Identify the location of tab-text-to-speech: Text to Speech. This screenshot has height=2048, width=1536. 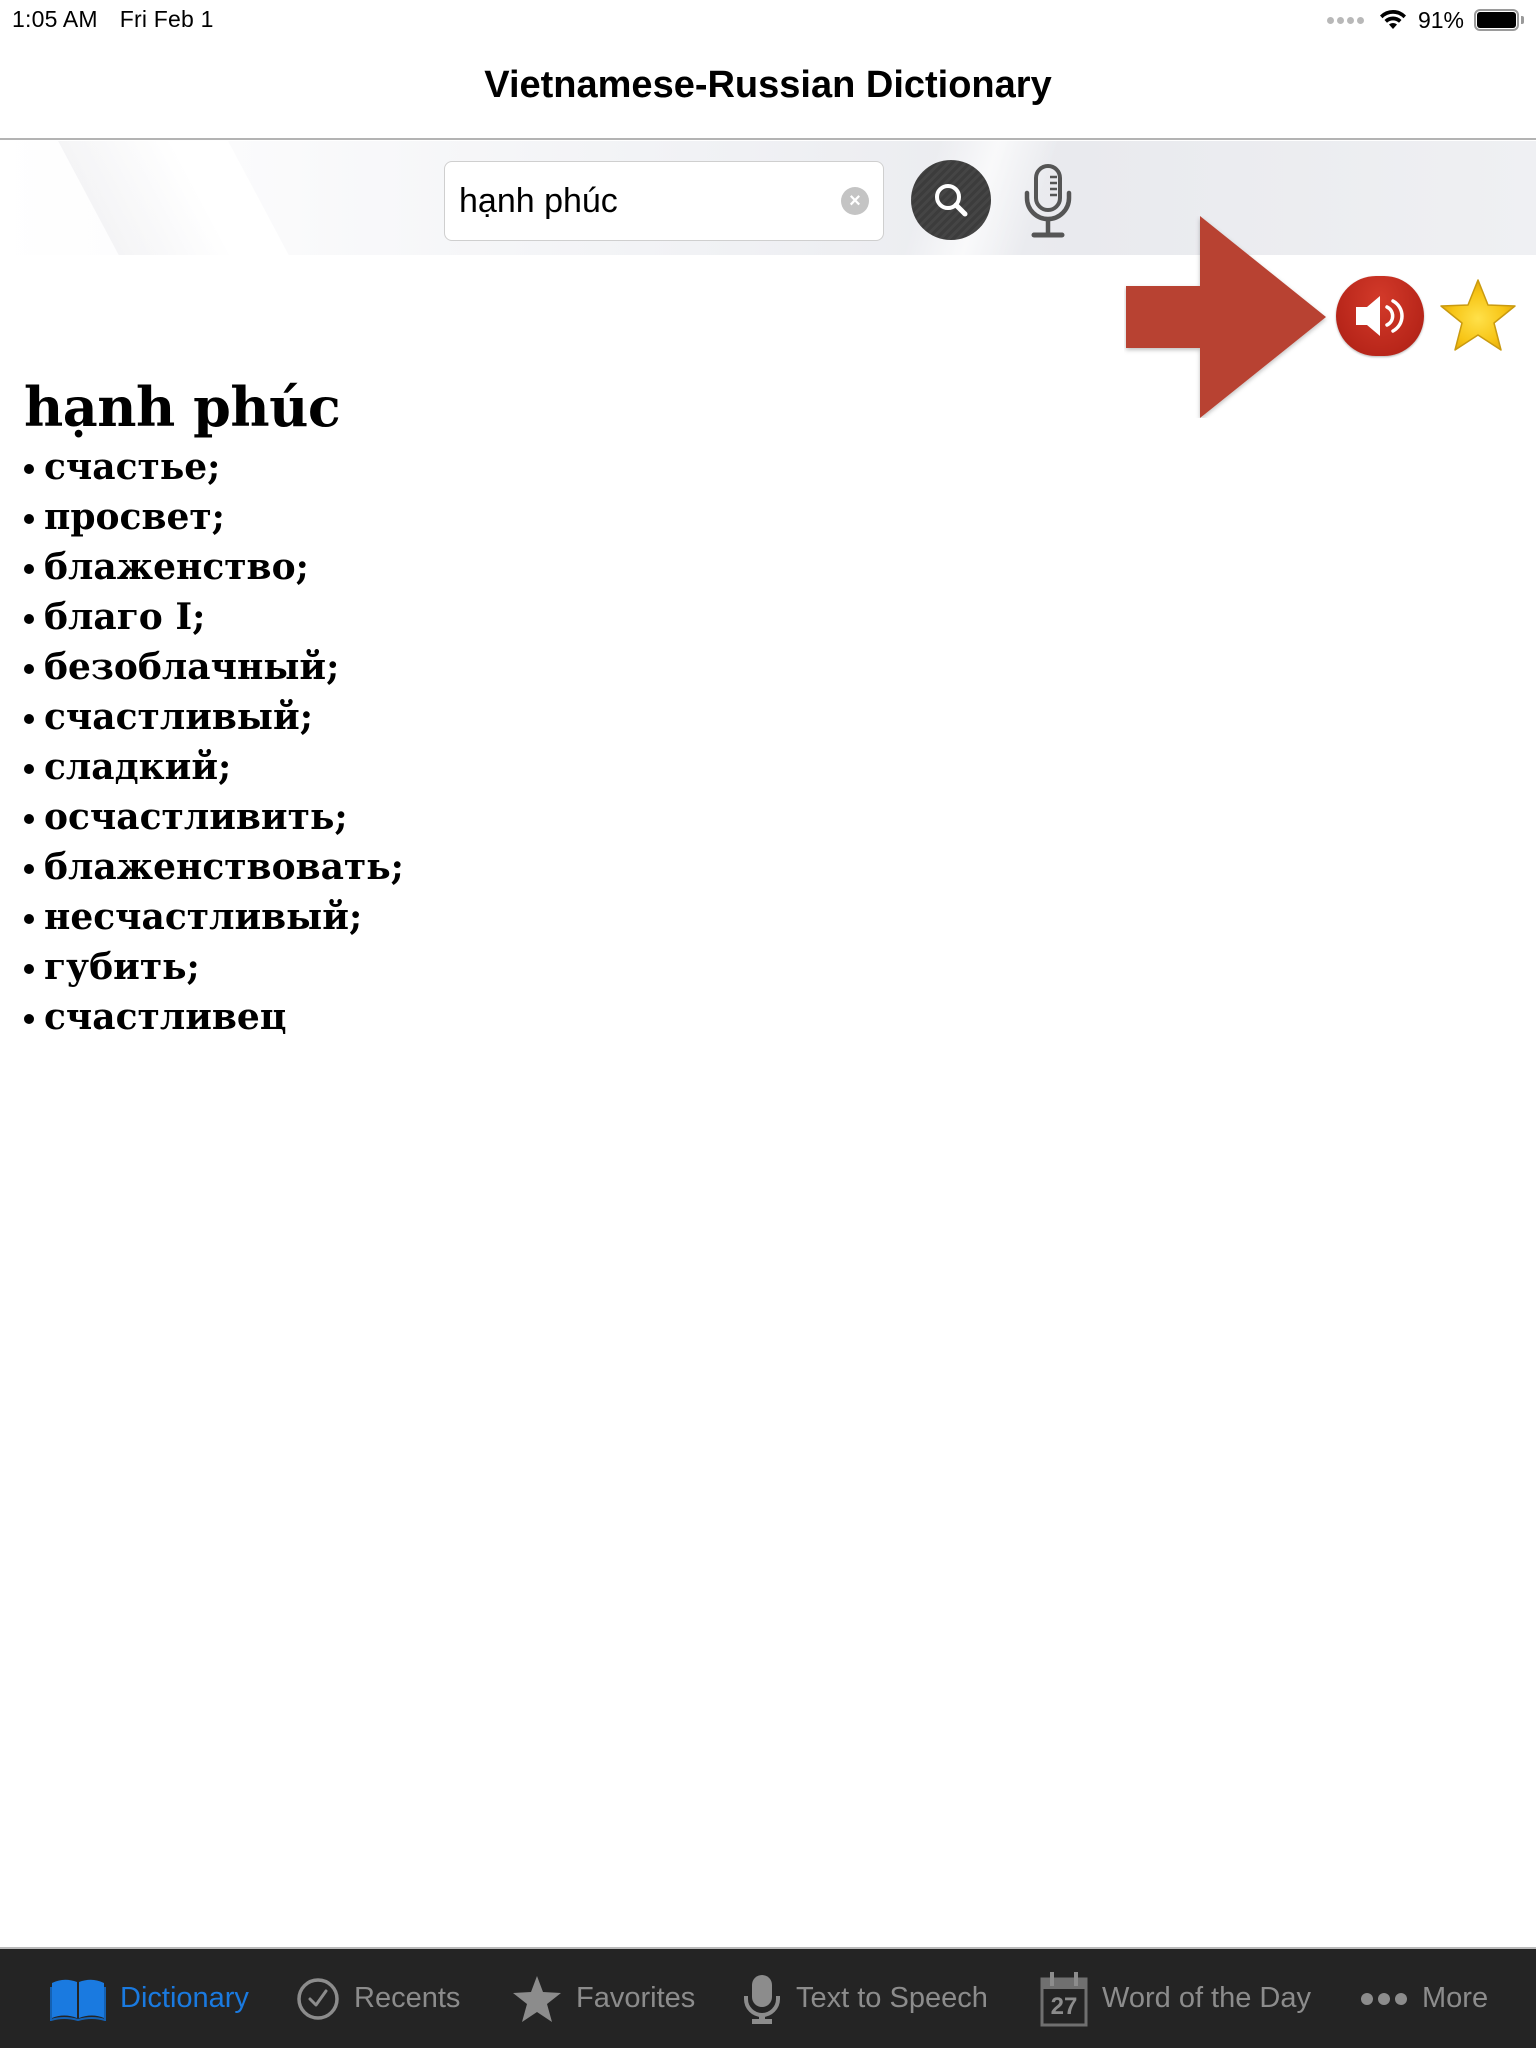
(865, 1998).